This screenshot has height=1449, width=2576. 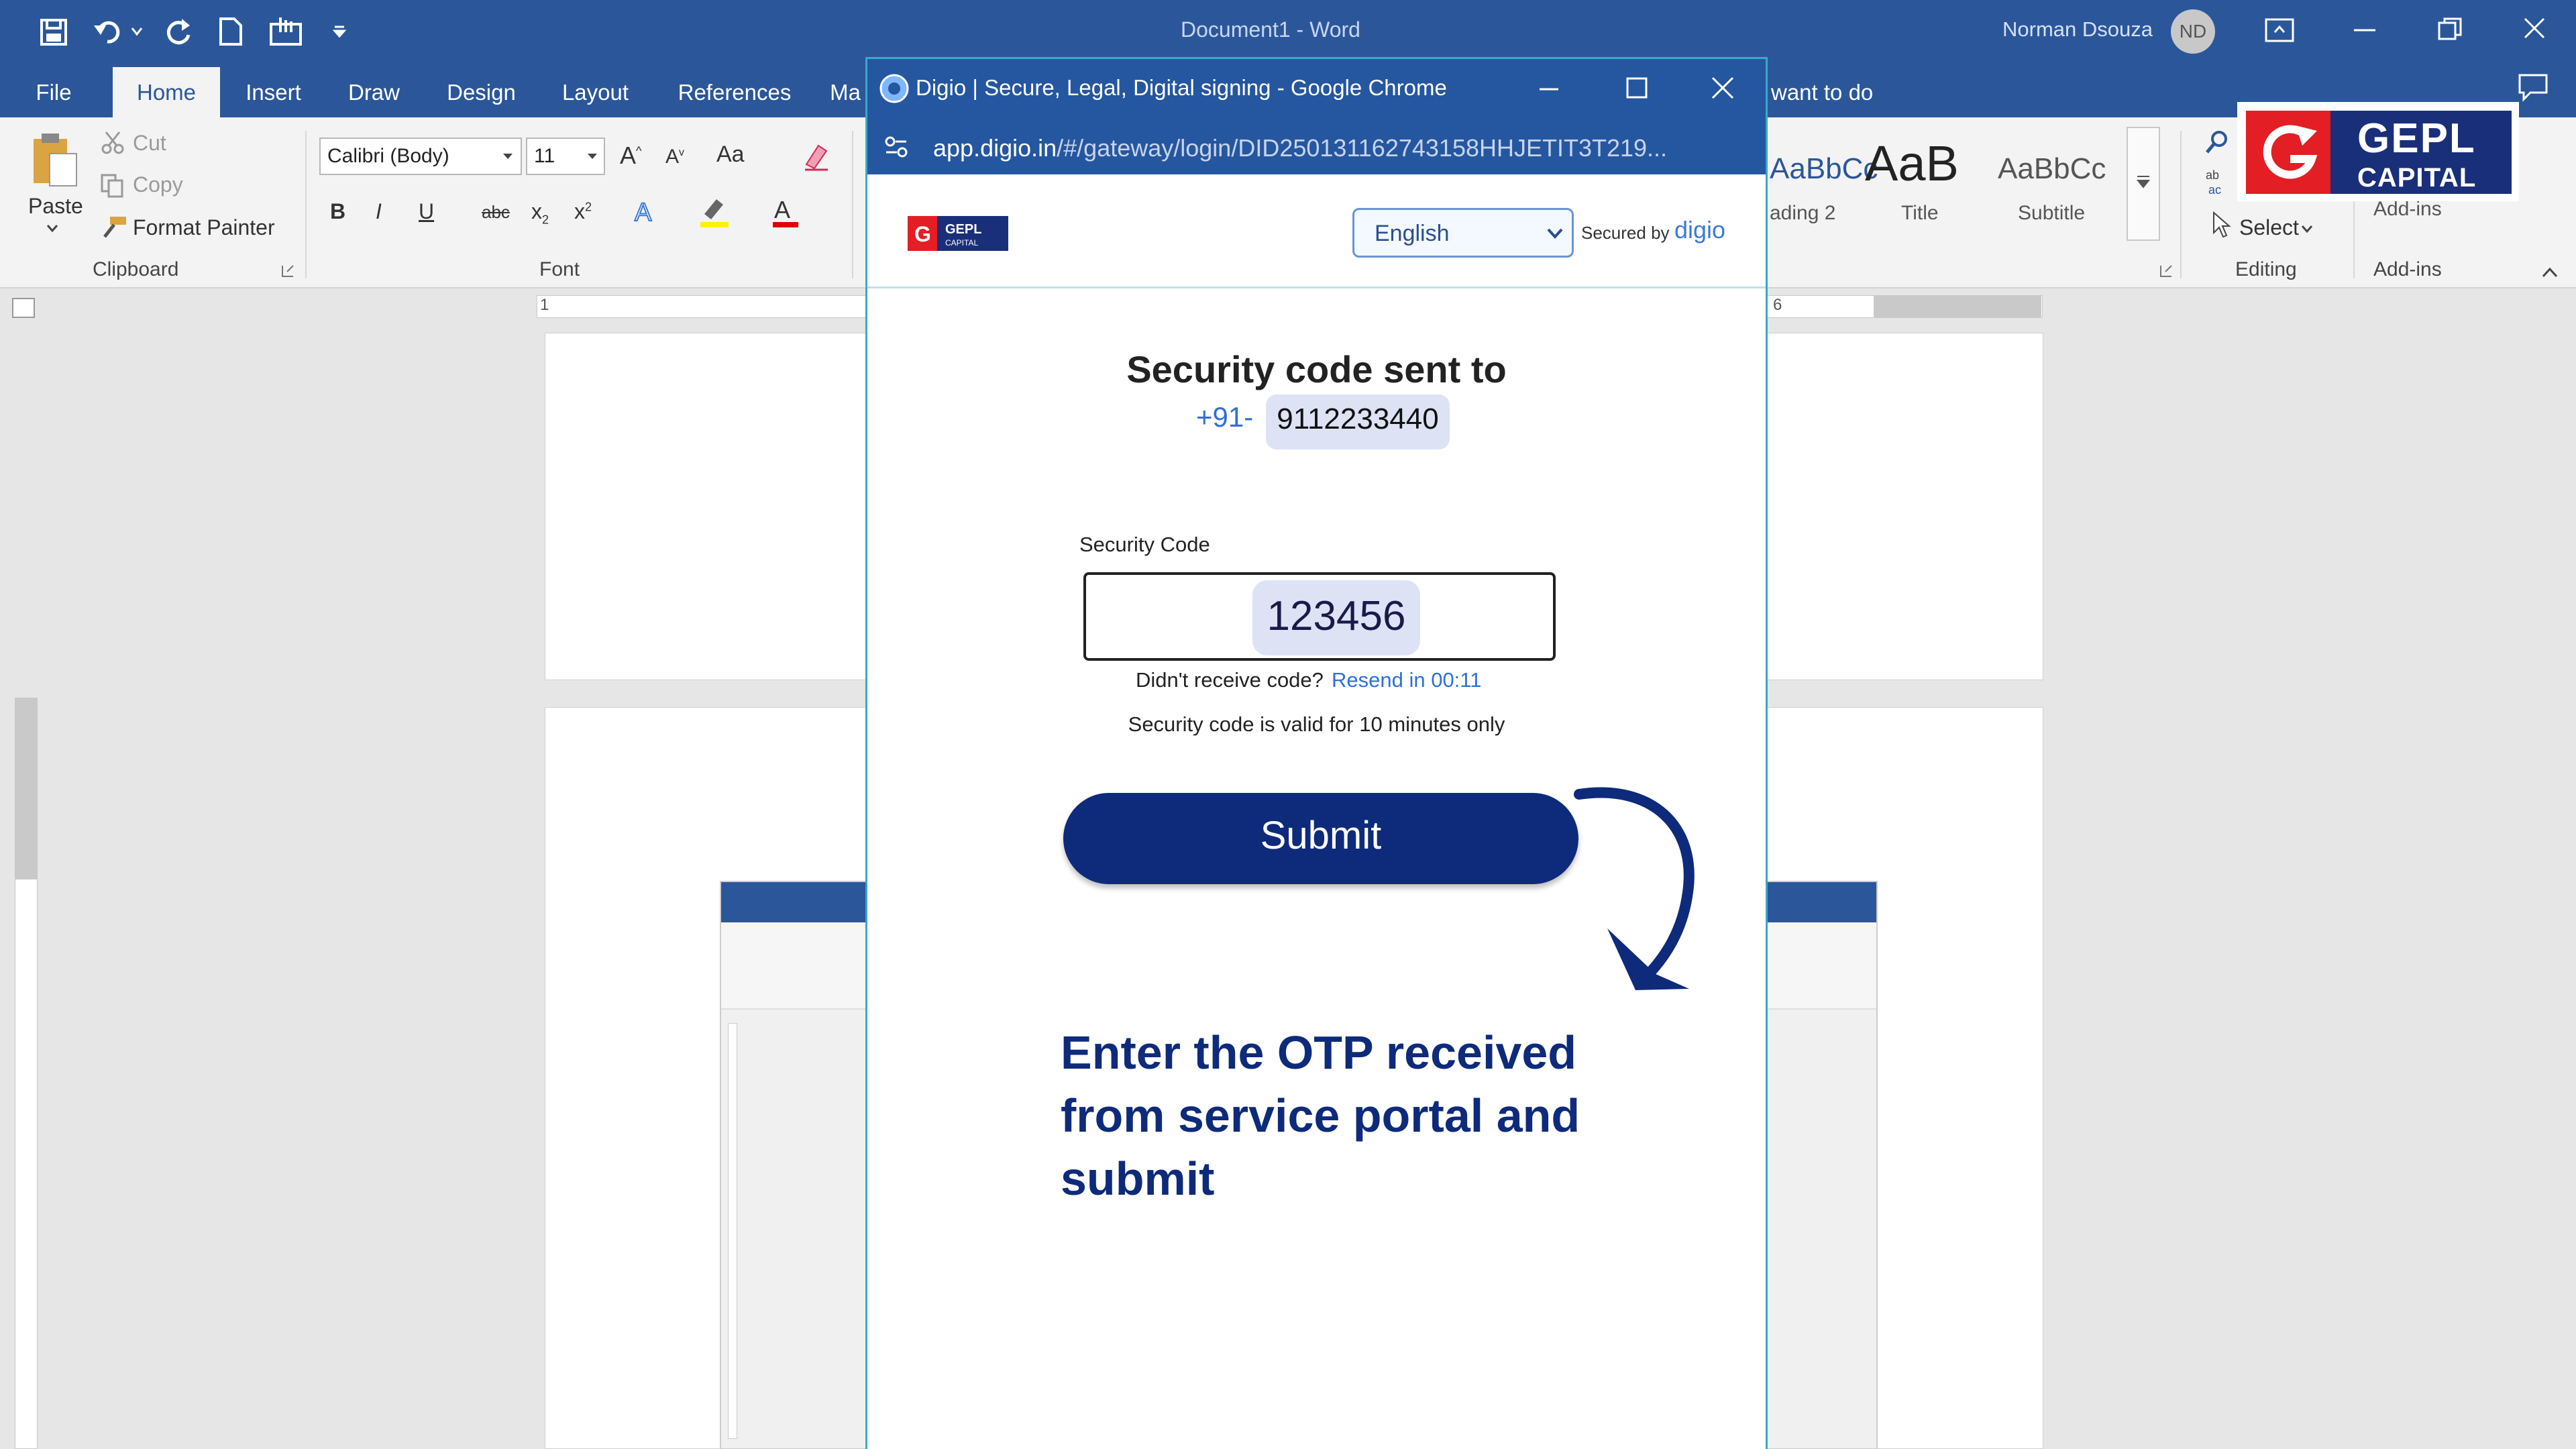 What do you see at coordinates (894, 88) in the screenshot?
I see `digio-favicon-icon` at bounding box center [894, 88].